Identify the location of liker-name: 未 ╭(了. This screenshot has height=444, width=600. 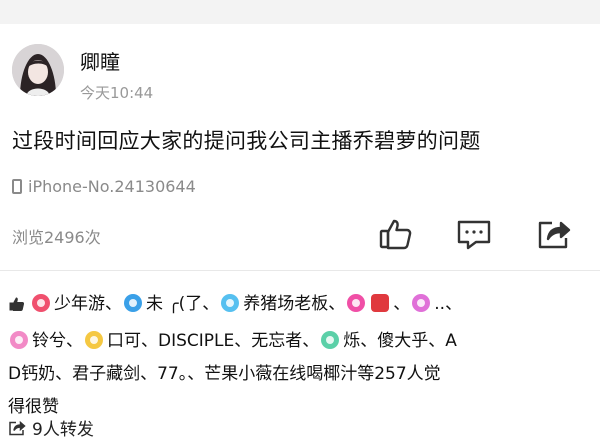
(174, 304).